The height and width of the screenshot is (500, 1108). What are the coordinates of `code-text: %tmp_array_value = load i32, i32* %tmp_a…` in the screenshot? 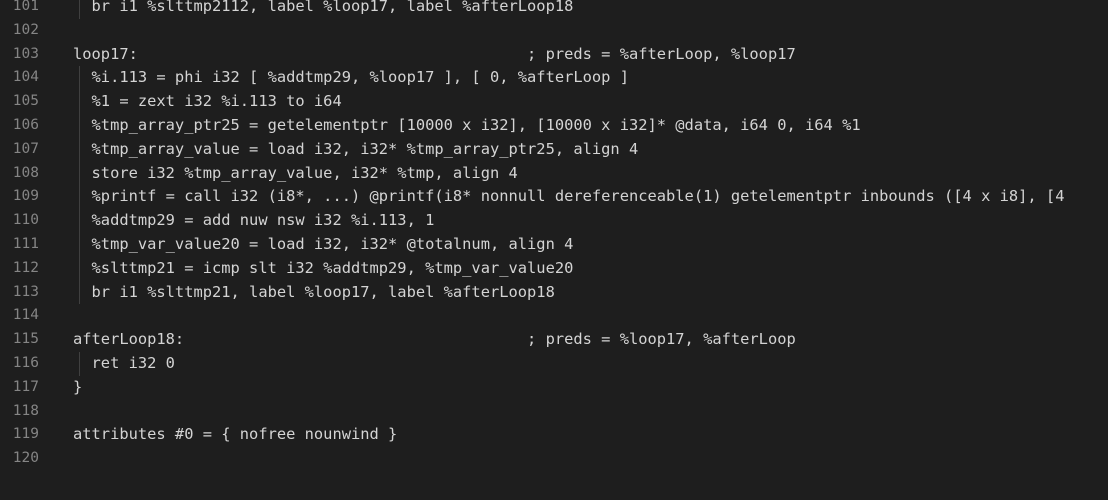 It's located at (356, 150).